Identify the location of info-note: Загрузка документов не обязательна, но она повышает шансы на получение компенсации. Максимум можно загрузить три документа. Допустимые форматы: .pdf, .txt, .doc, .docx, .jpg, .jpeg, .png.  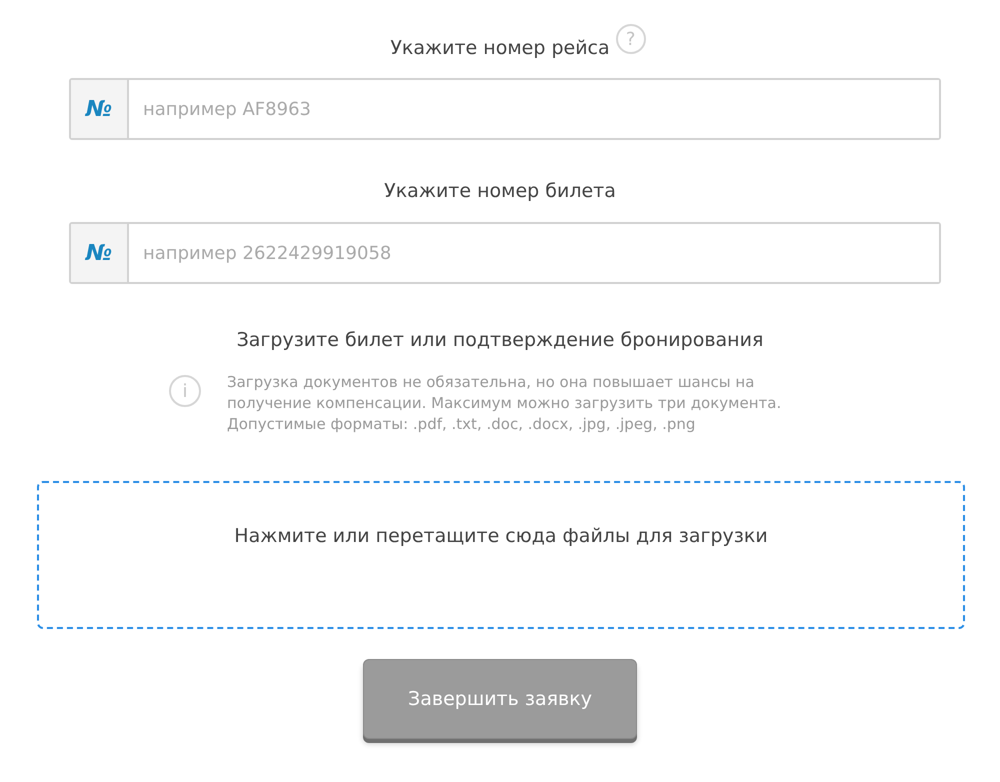
(504, 403).